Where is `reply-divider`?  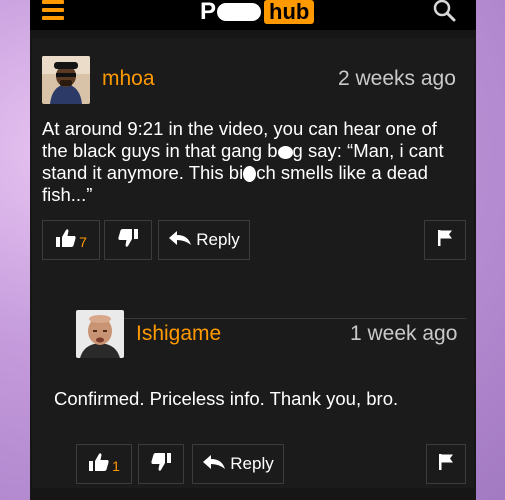
reply-divider is located at coordinates (278, 318).